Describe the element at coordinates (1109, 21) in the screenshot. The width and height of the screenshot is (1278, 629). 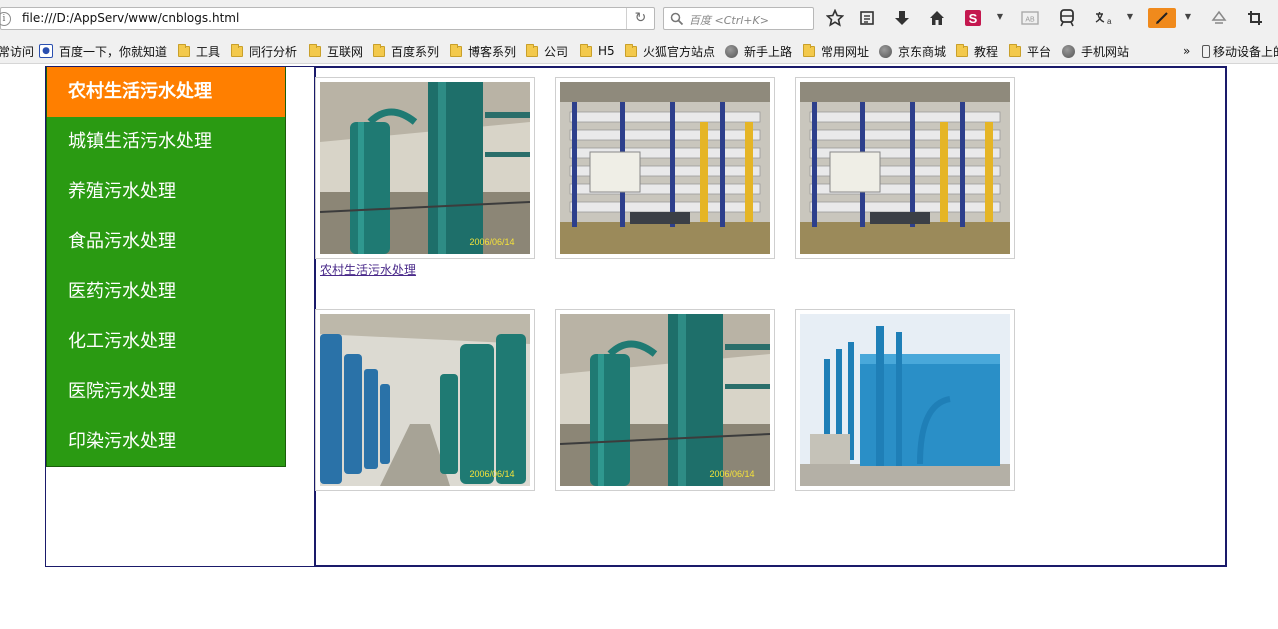
I see `svg-text: a` at that location.